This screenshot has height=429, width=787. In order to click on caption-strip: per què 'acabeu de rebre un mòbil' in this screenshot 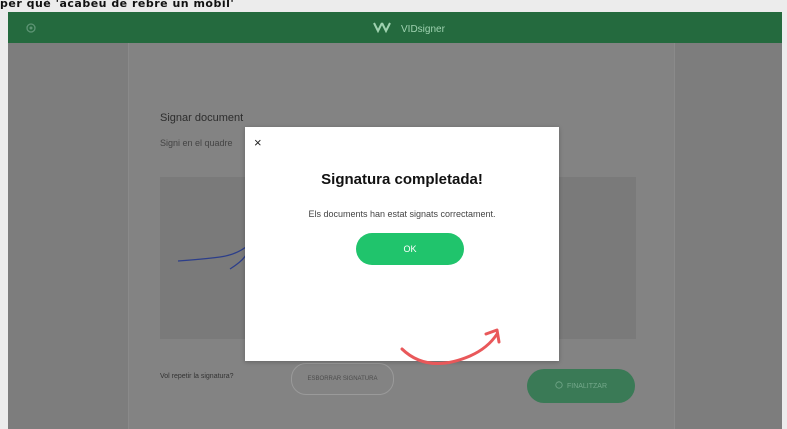, I will do `click(393, 6)`.